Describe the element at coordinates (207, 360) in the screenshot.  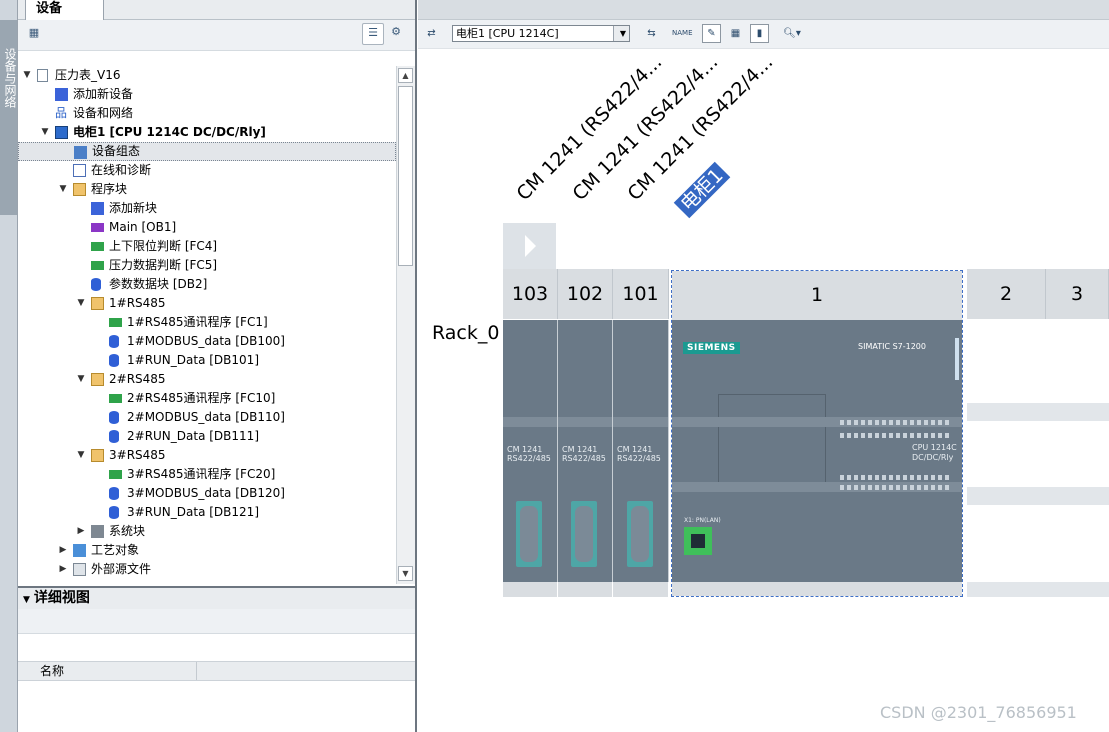
I see `tree-item: 1#RUN_Data [DB101]` at that location.